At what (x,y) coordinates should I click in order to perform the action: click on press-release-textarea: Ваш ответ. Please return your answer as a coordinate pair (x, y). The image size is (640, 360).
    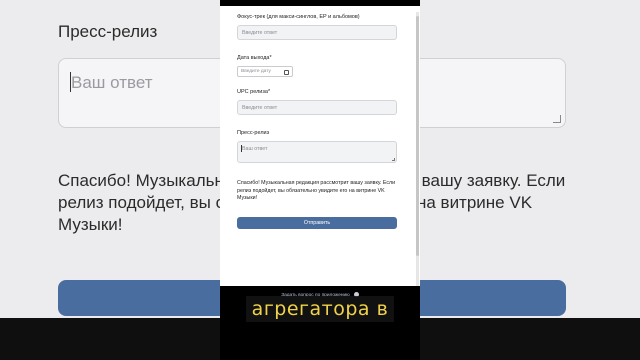
    Looking at the image, I should click on (317, 152).